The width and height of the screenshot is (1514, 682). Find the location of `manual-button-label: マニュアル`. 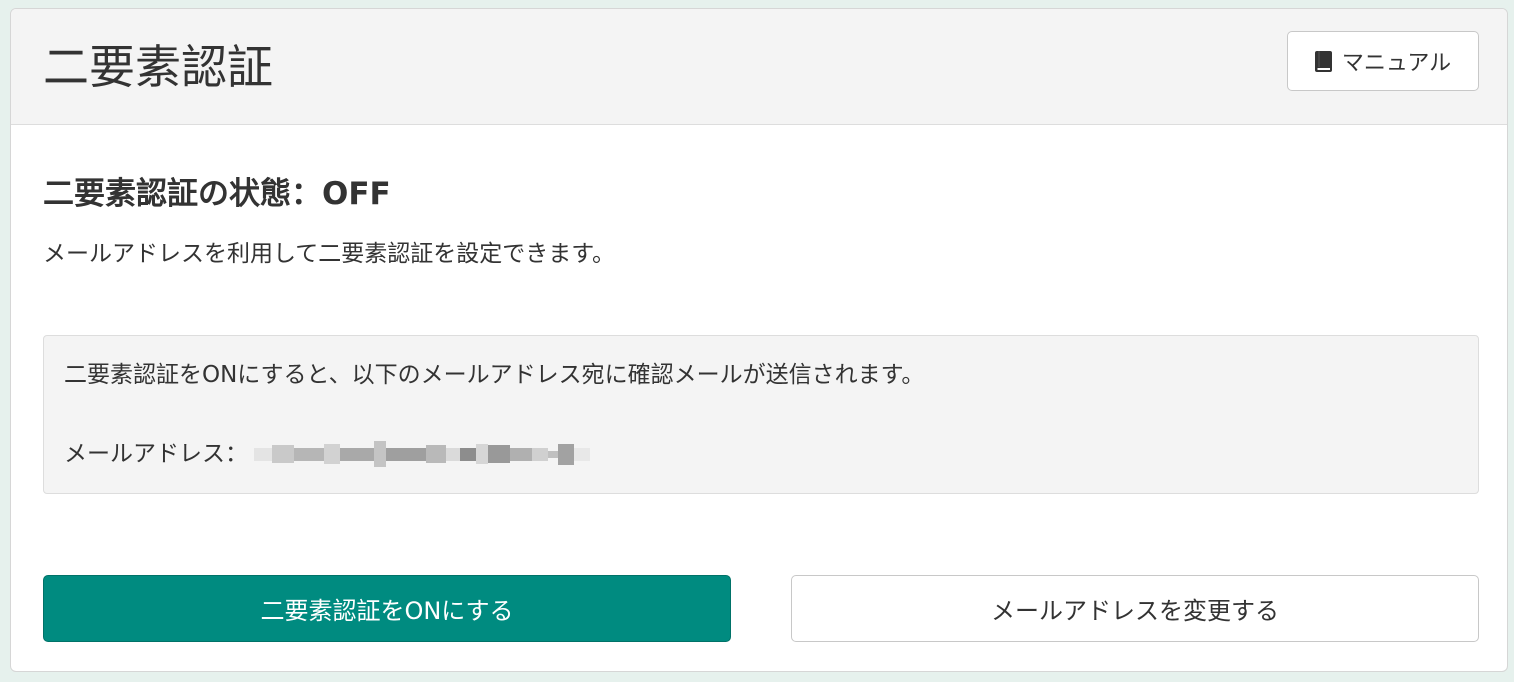

manual-button-label: マニュアル is located at coordinates (1396, 63).